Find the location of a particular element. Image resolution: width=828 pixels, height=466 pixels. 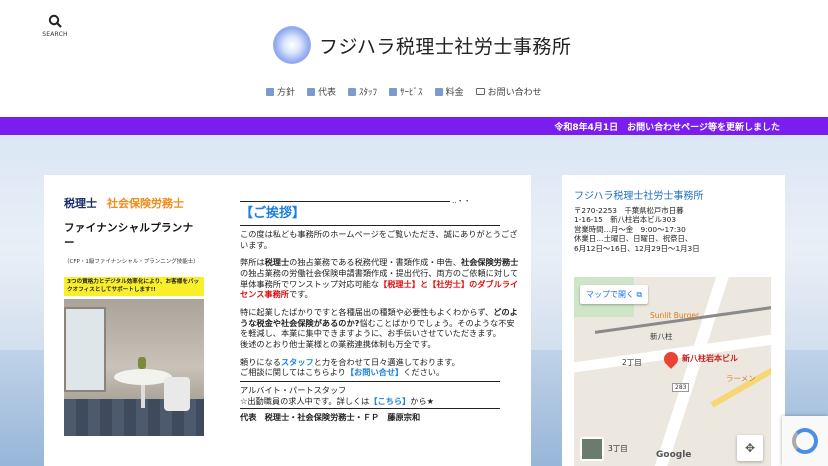

office-photo is located at coordinates (134, 368).